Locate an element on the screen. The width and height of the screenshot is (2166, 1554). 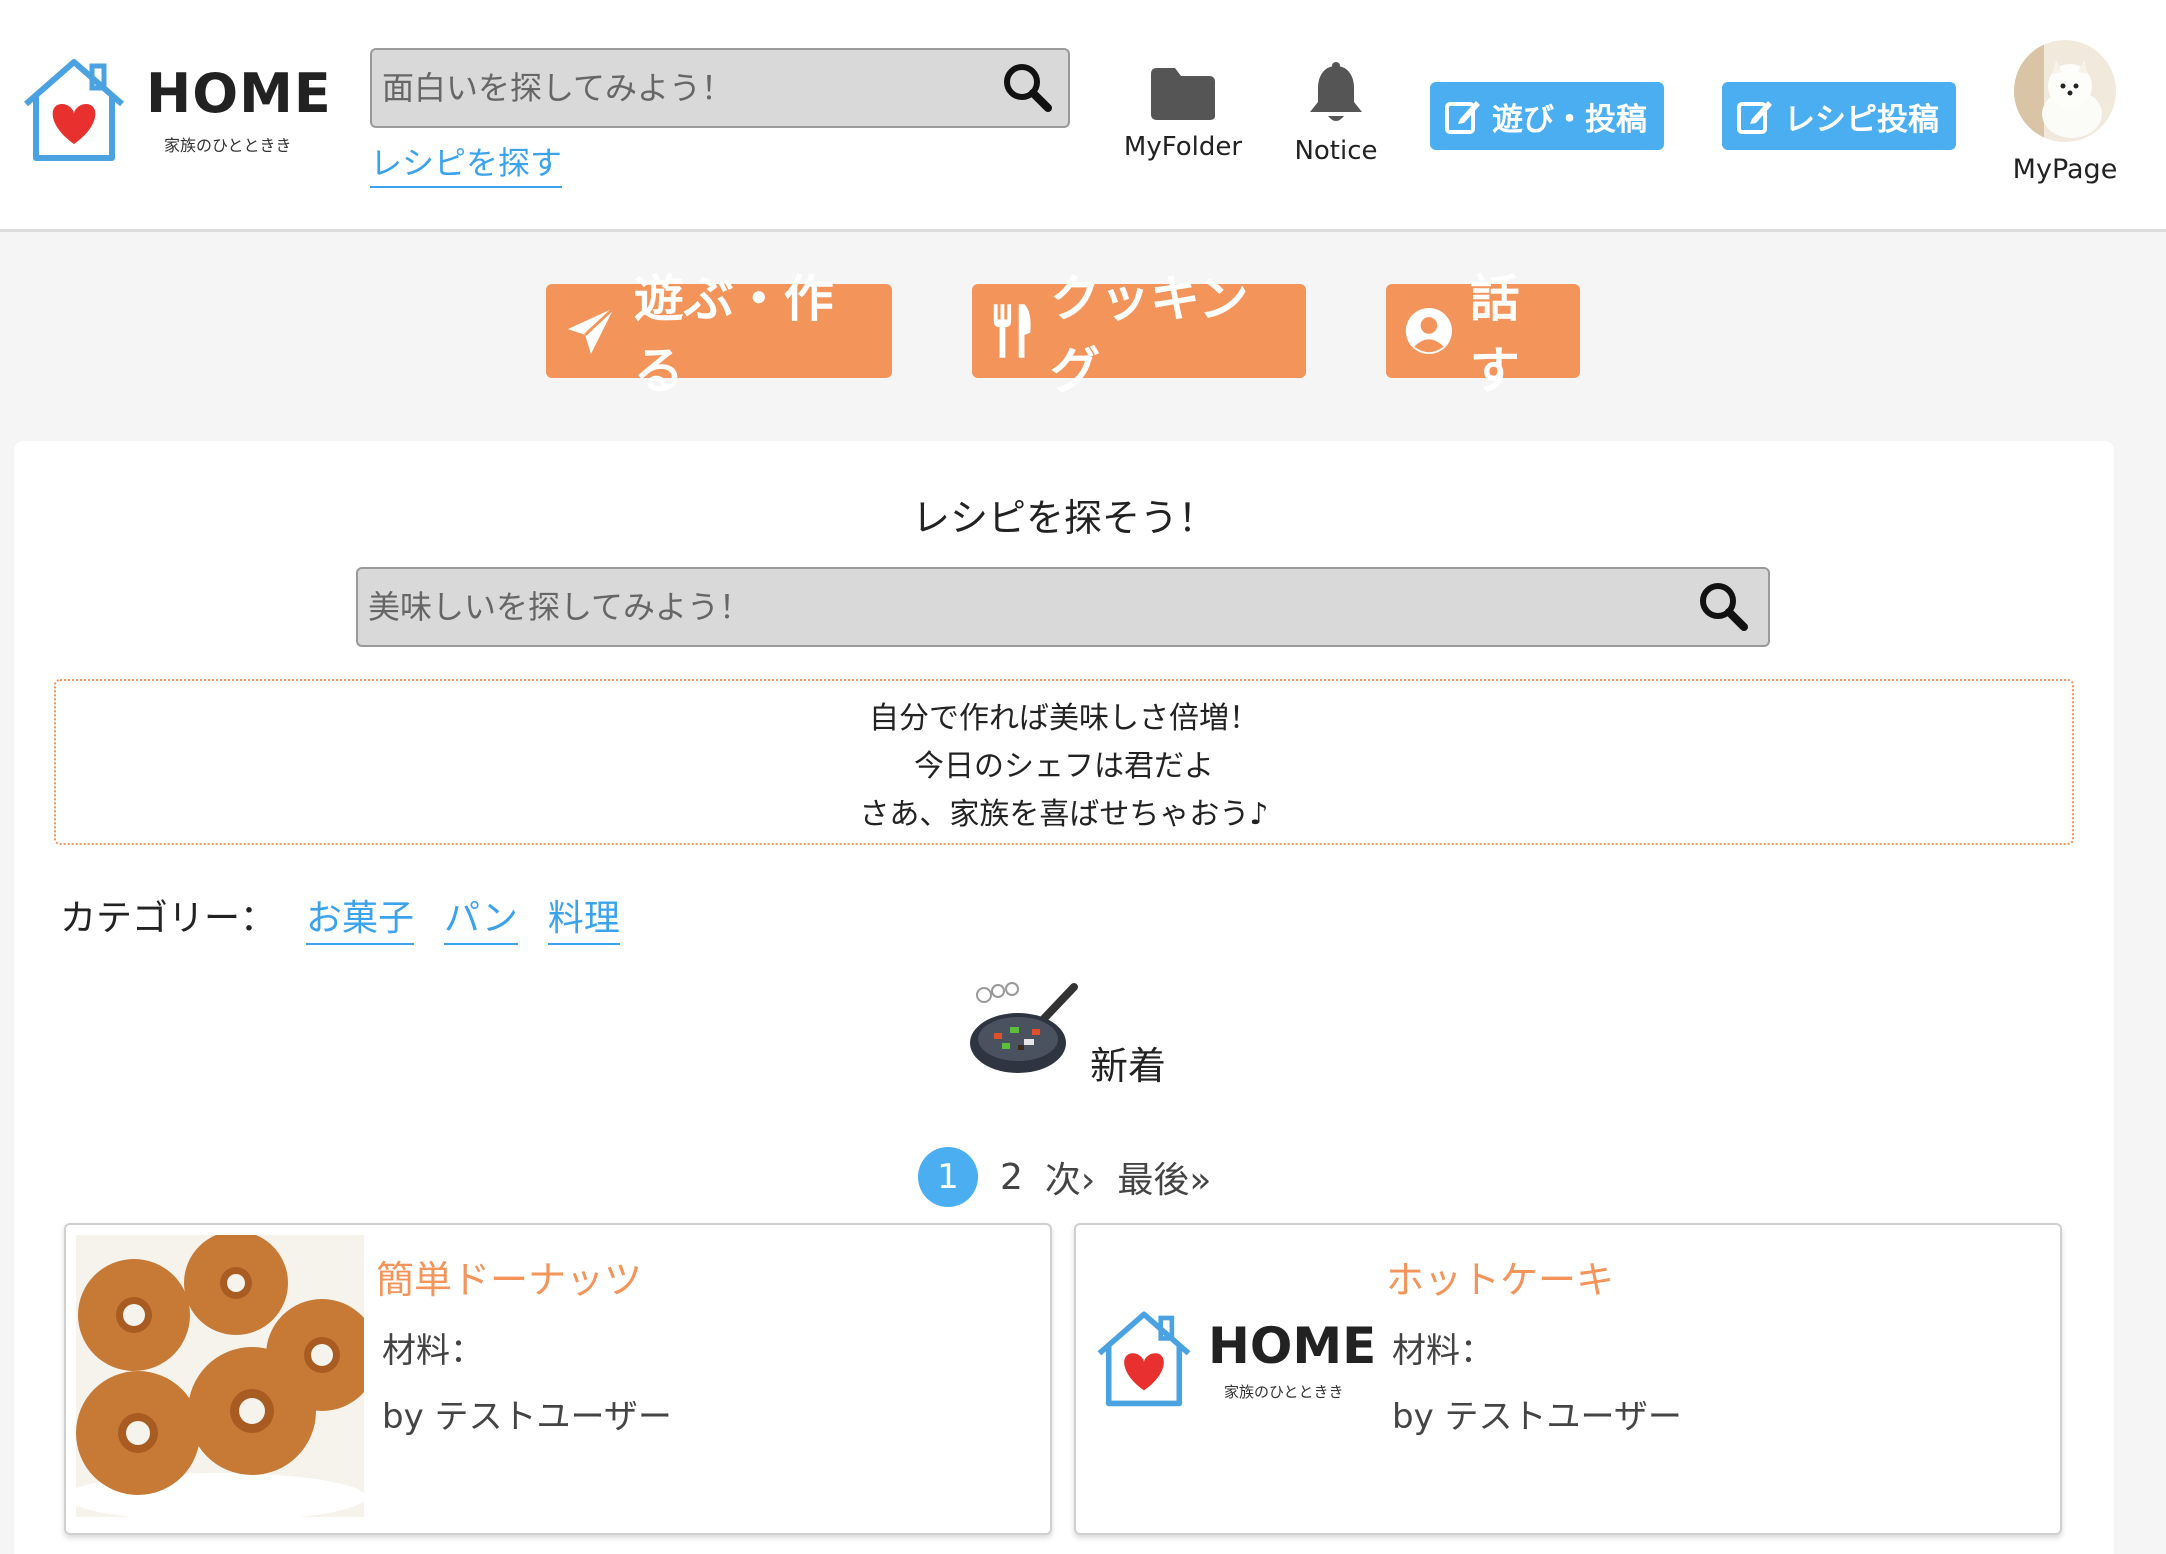
nav-play-make-button: 遊ぶ・作る is located at coordinates (719, 335).